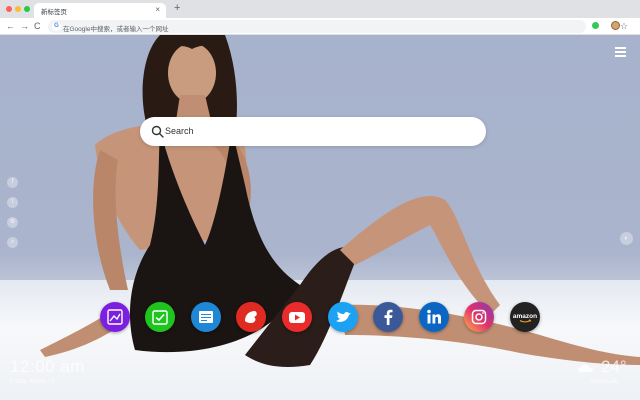  Describe the element at coordinates (313, 131) in the screenshot. I see `search-bar: Search` at that location.